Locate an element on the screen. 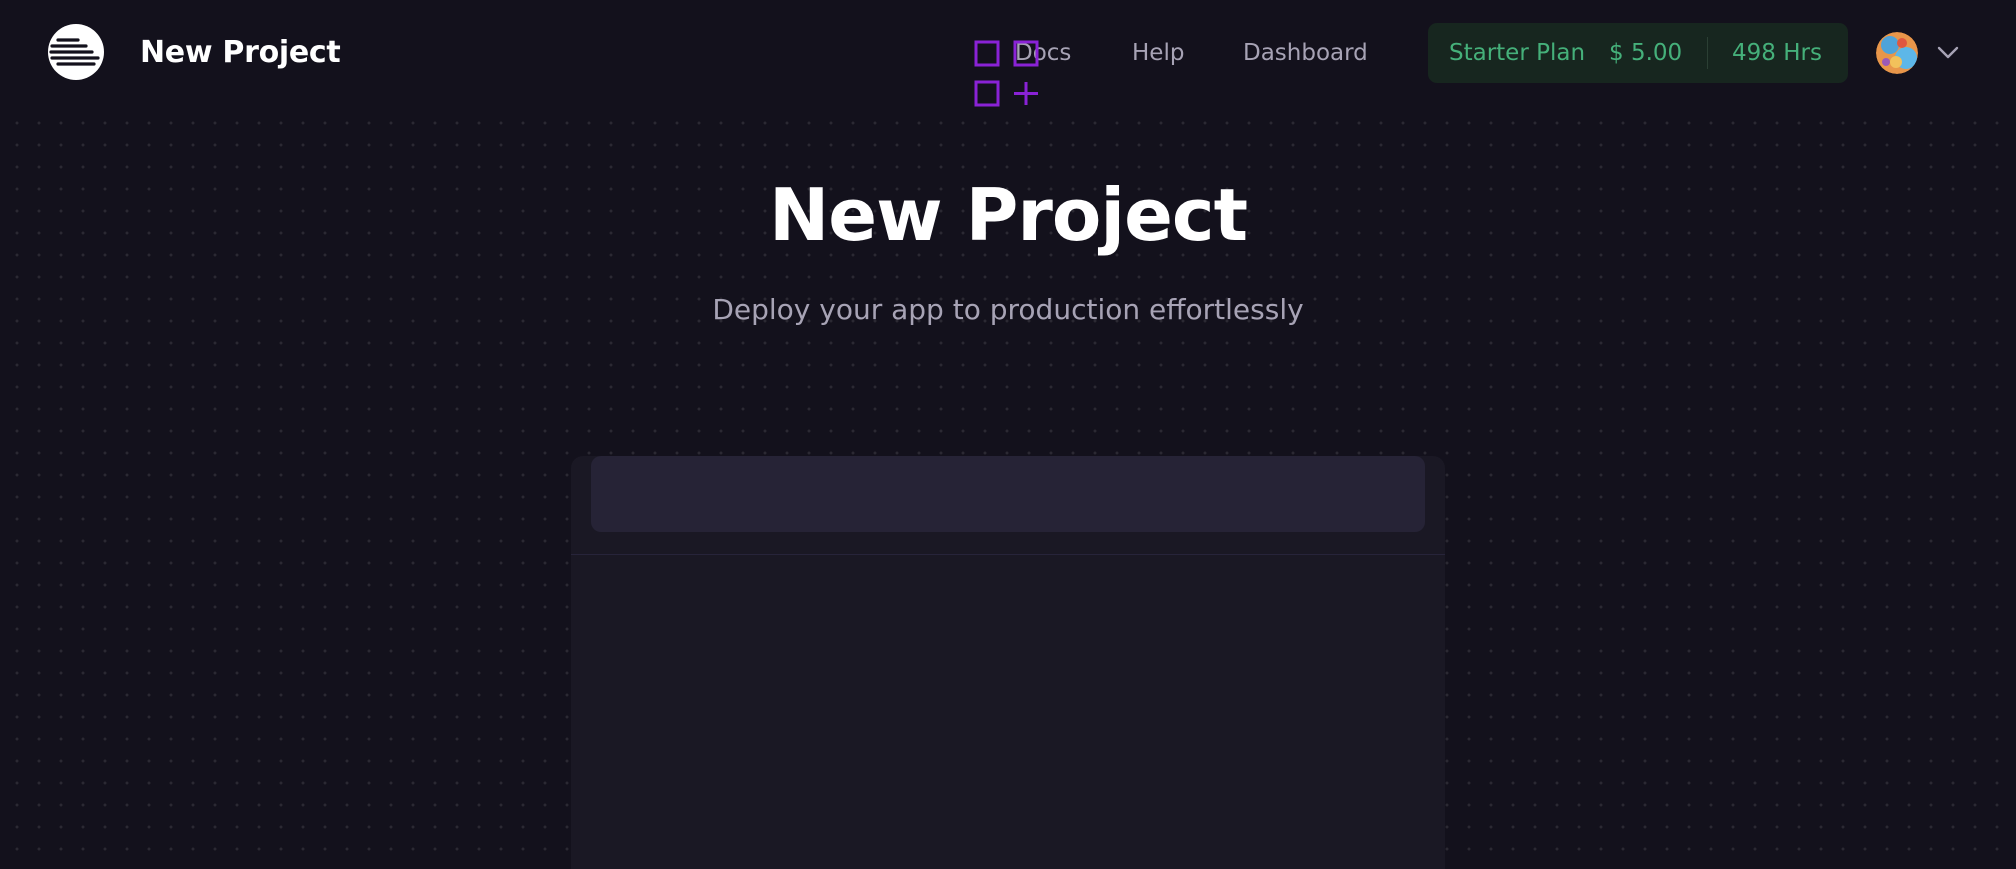 This screenshot has height=869, width=2016. menu-item-deploy-github is located at coordinates (1008, 494).